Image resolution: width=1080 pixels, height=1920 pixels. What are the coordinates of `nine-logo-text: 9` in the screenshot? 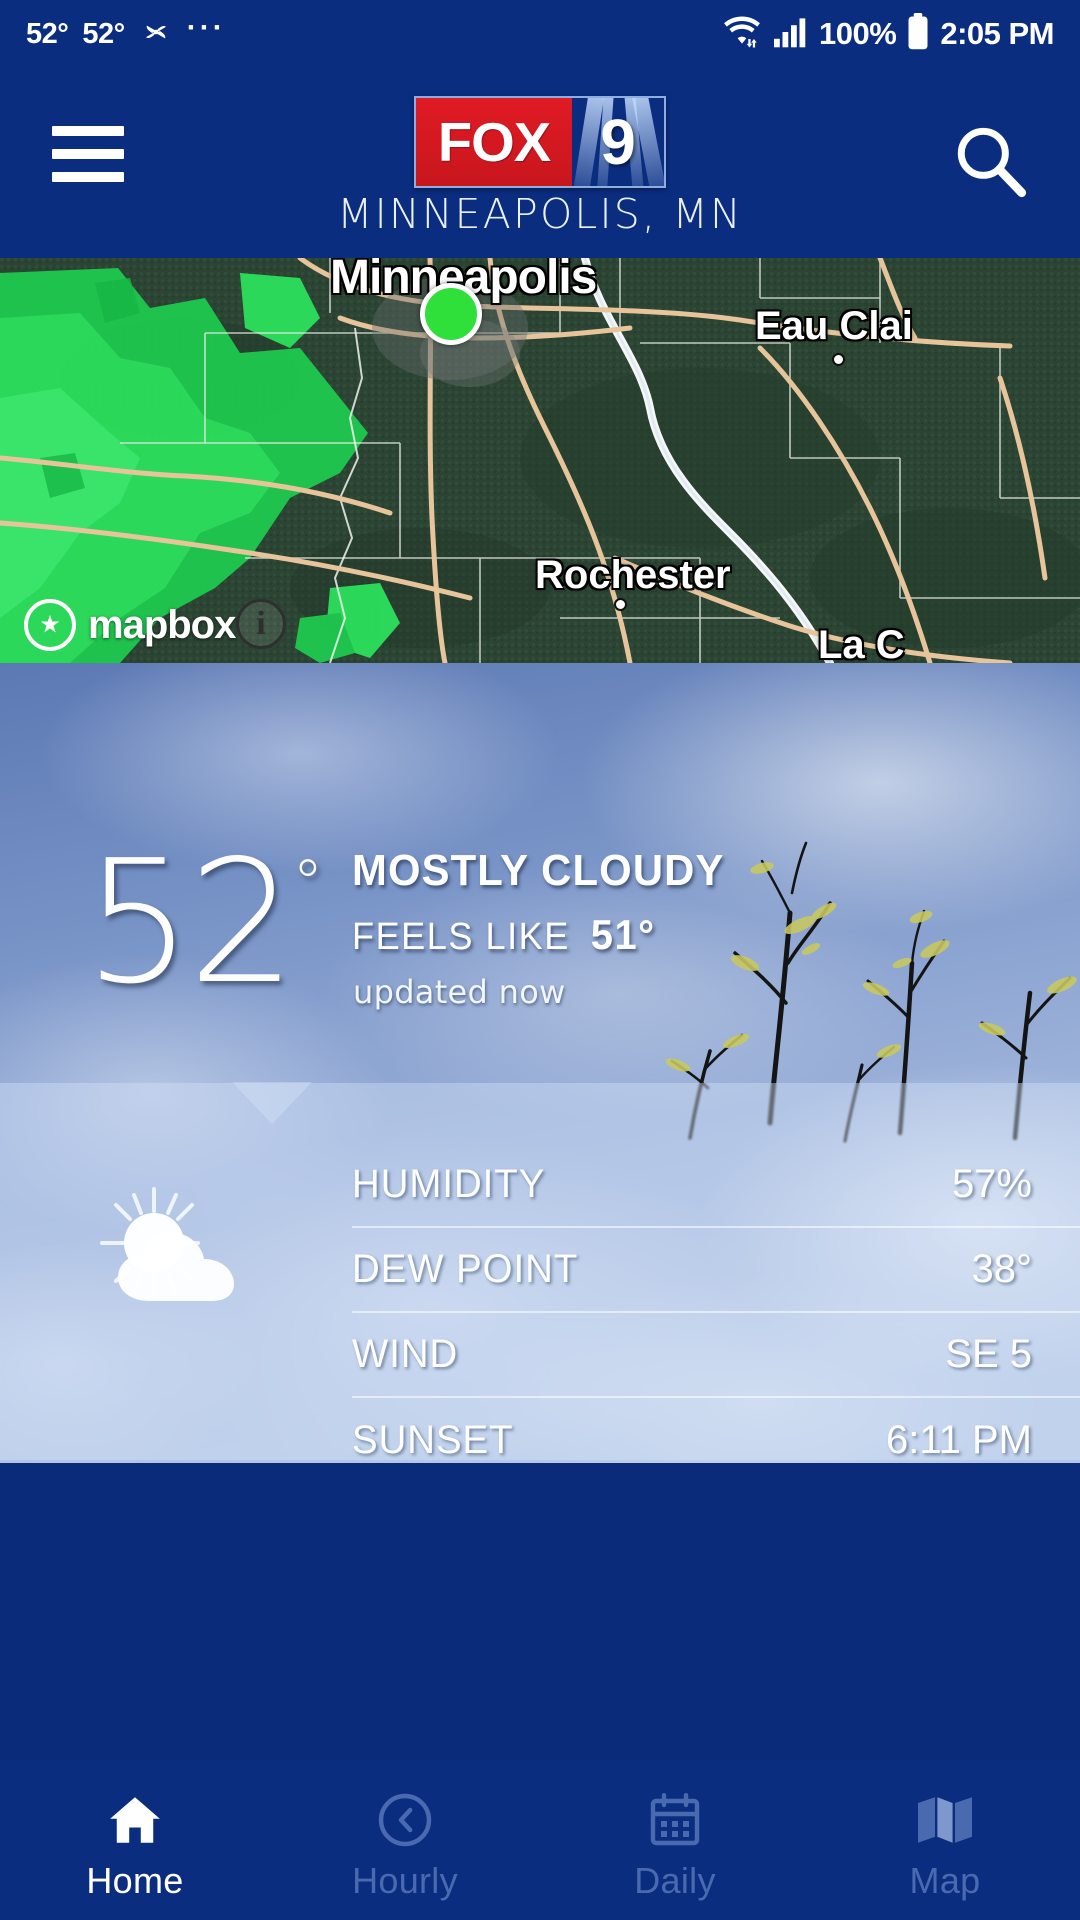 It's located at (618, 142).